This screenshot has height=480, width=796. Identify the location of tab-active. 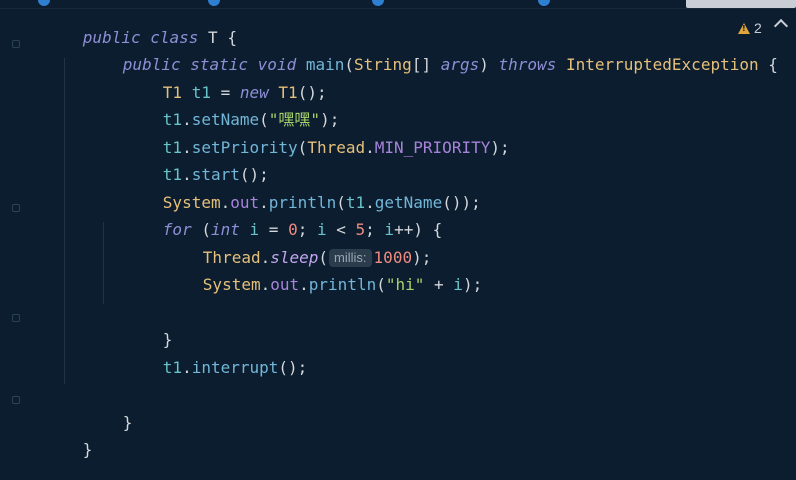
(741, 4).